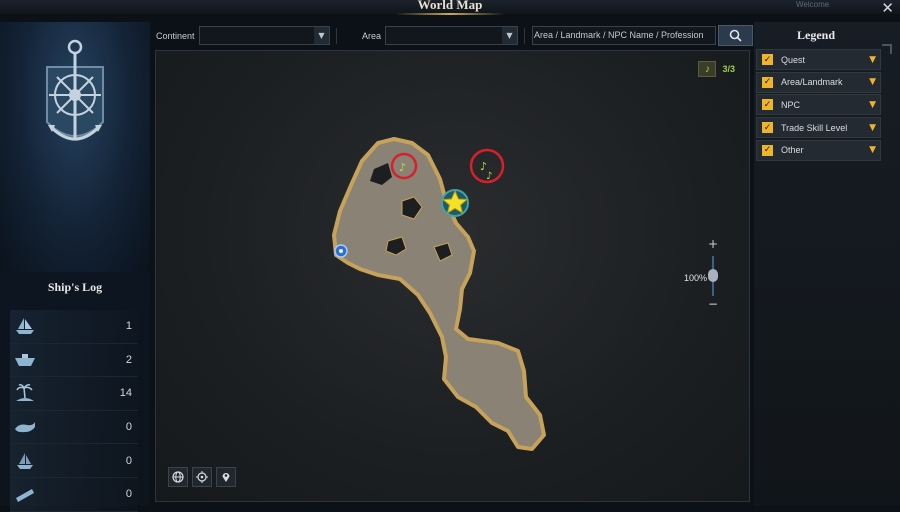  I want to click on ships-log-list: 1 2 14 0 0 0, so click(74, 411).